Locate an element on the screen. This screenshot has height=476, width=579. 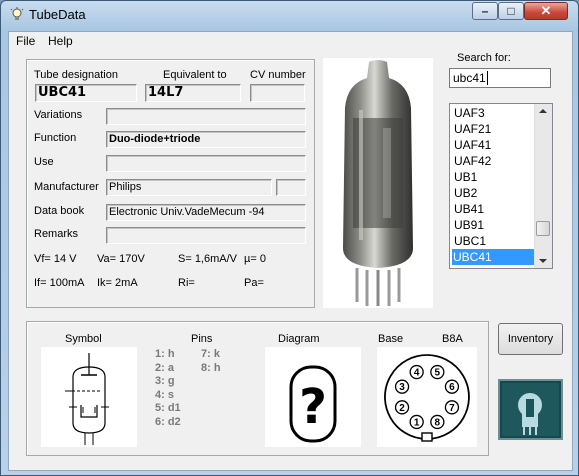
tube-list-item: UAF41 is located at coordinates (494, 145).